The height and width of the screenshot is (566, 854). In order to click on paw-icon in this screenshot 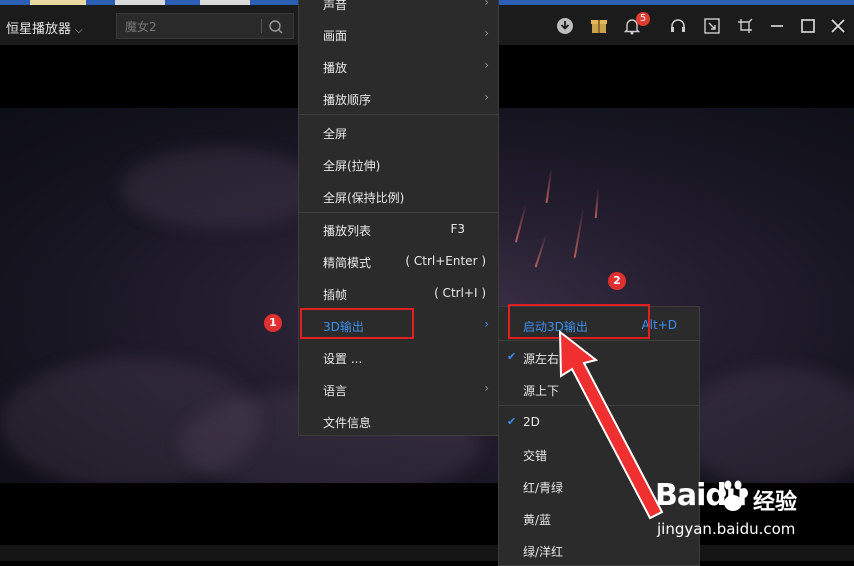, I will do `click(733, 495)`.